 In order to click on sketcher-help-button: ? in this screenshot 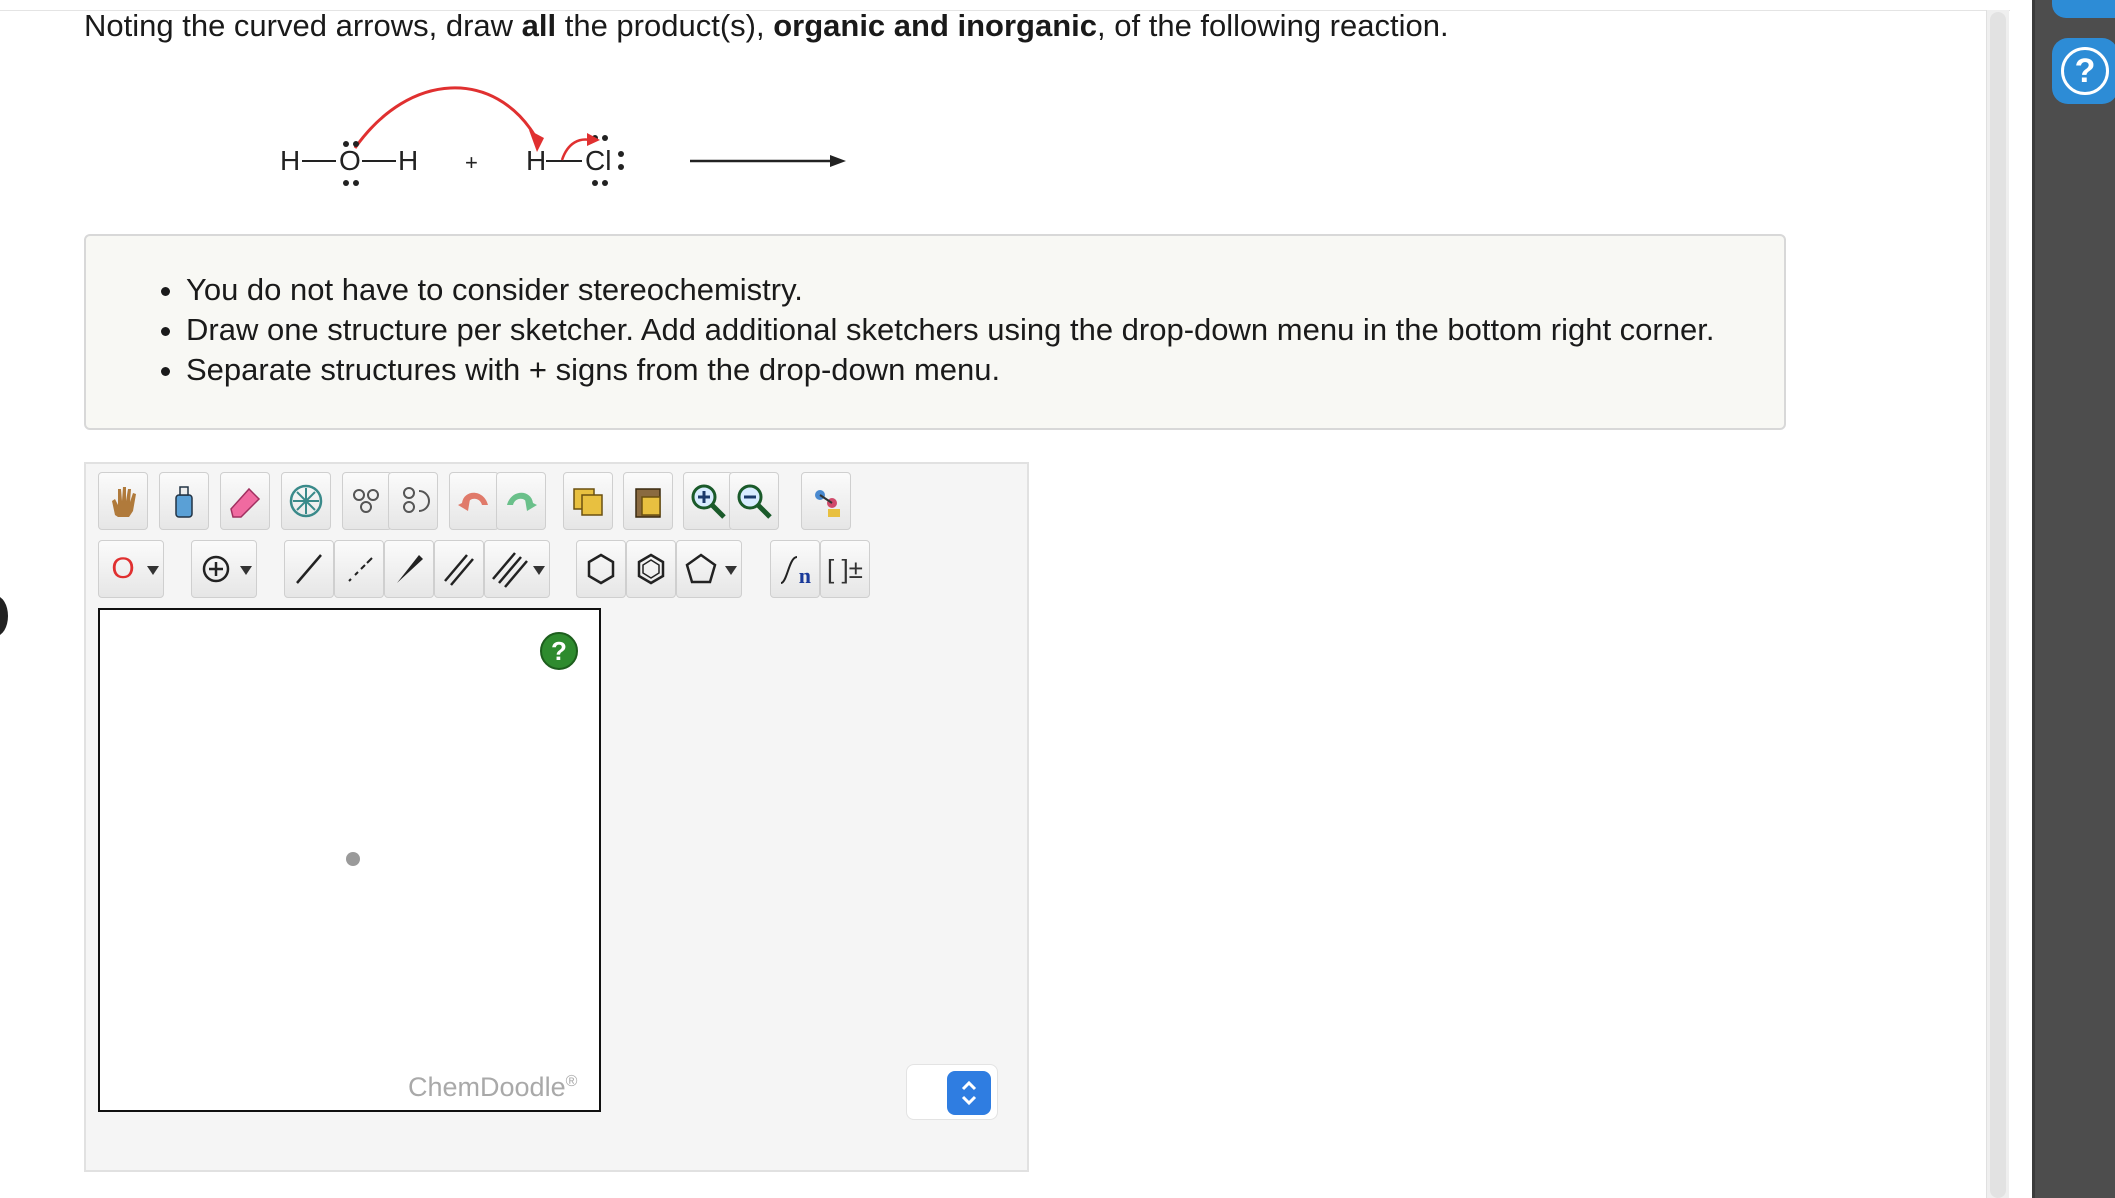, I will do `click(559, 651)`.